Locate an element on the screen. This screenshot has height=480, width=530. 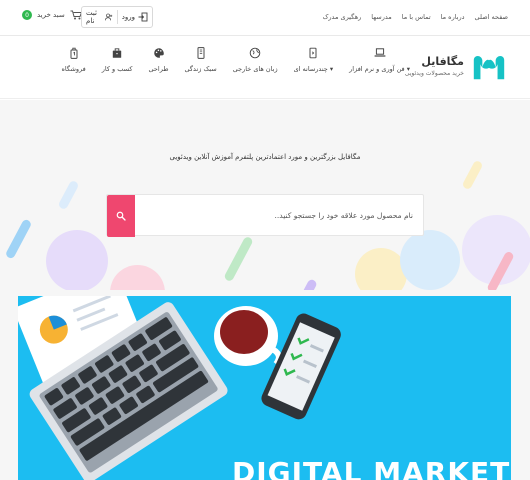
laptop-icon is located at coordinates (379, 52).